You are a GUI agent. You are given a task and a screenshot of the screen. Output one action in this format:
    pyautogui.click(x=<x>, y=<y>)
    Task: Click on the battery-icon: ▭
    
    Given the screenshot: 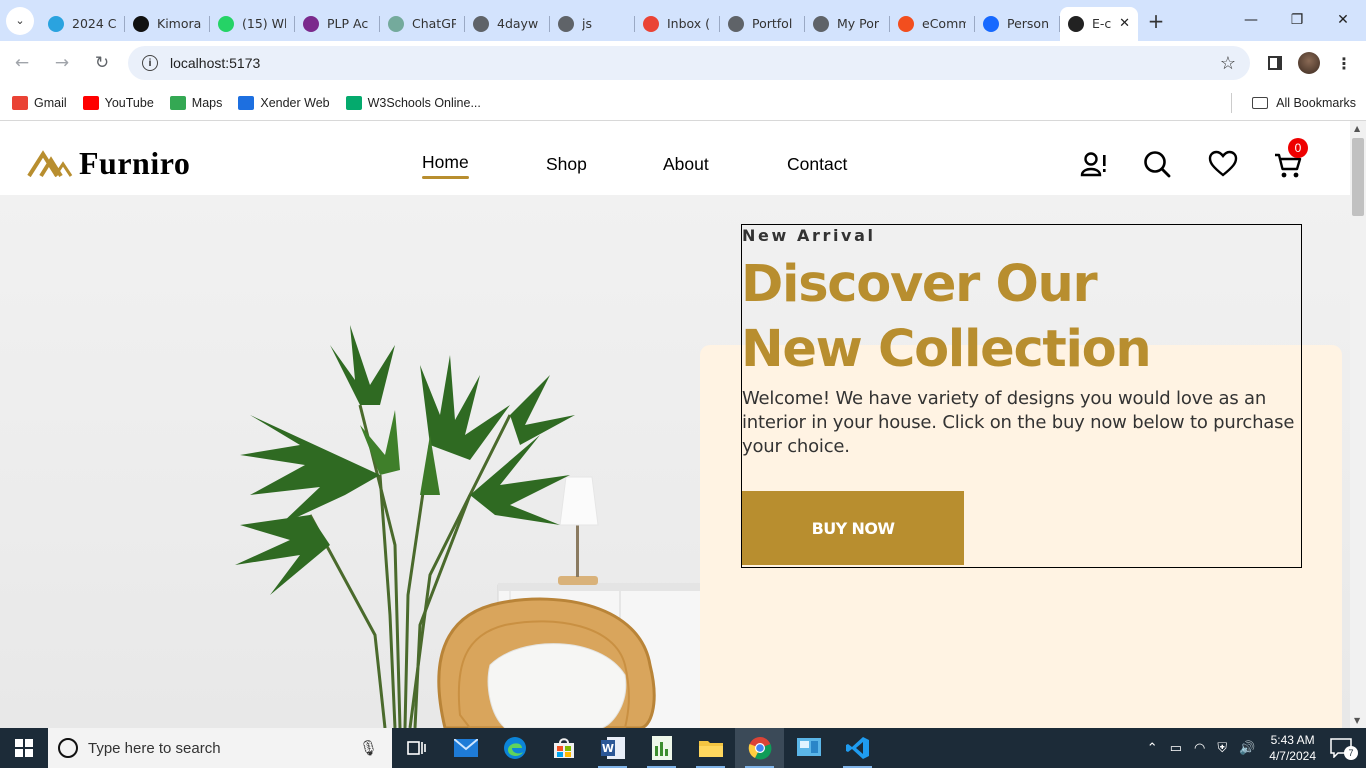 What is the action you would take?
    pyautogui.click(x=1176, y=748)
    